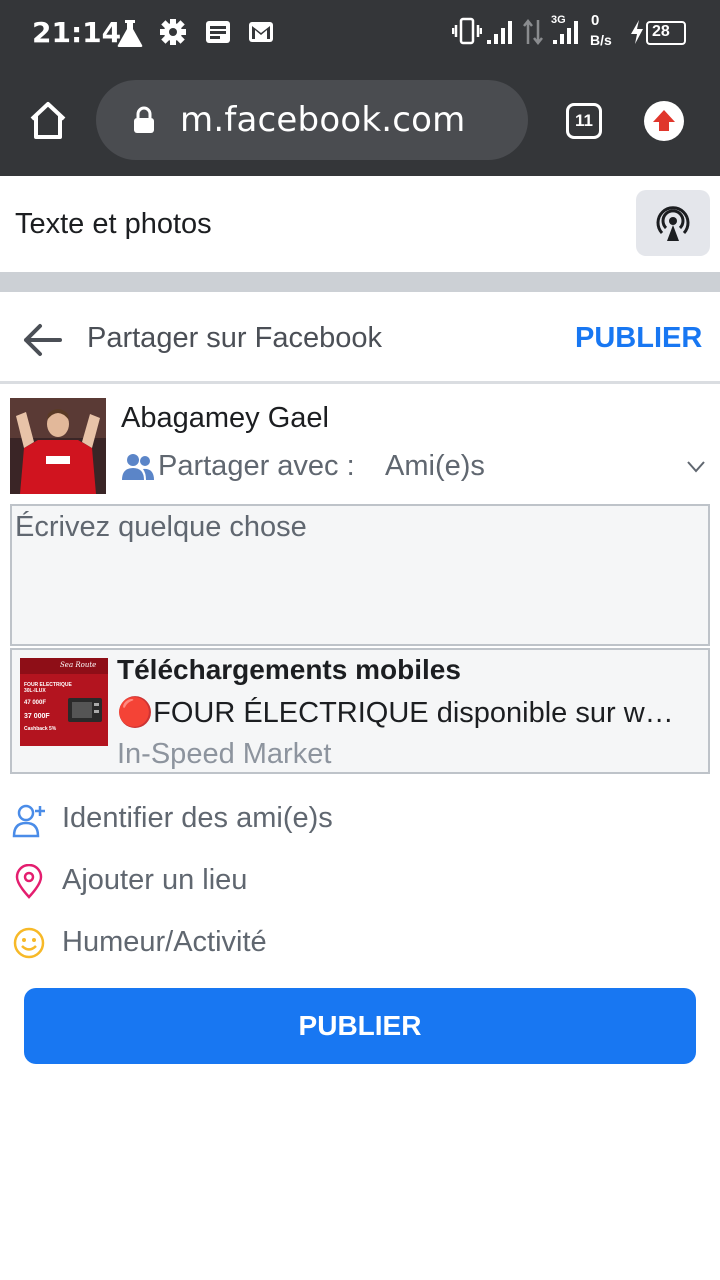 The height and width of the screenshot is (1280, 720). I want to click on add-location-row: Ajouter un lieu, so click(362, 882).